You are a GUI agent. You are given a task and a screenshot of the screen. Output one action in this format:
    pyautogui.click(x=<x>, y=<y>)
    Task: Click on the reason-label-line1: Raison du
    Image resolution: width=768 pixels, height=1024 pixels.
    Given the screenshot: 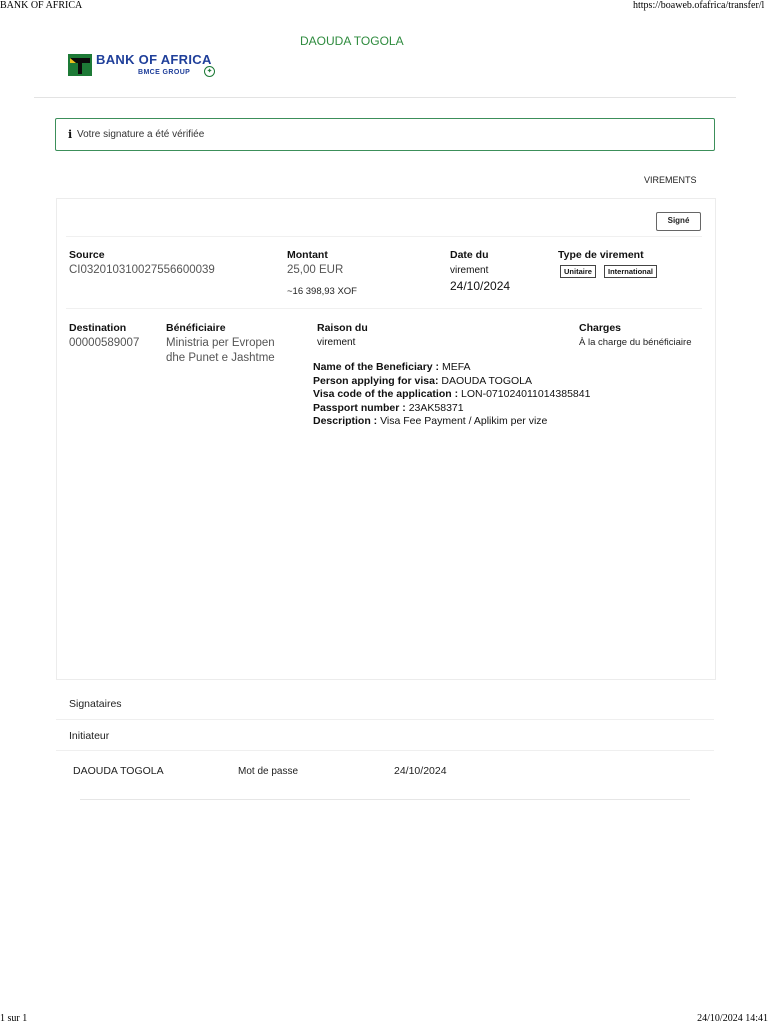 What is the action you would take?
    pyautogui.click(x=342, y=328)
    